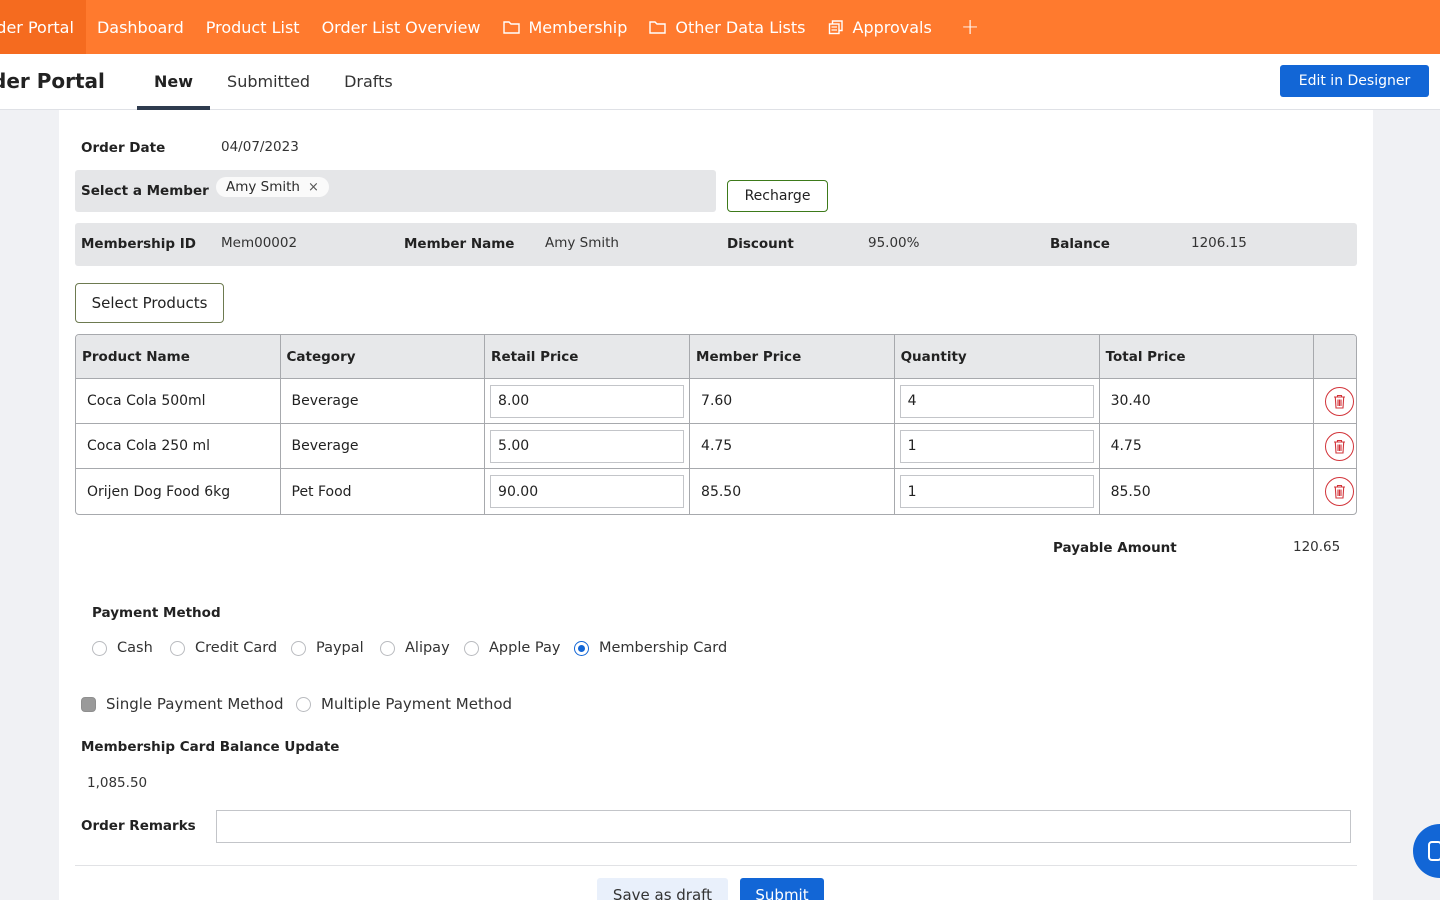 Image resolution: width=1440 pixels, height=900 pixels. Describe the element at coordinates (182, 704) in the screenshot. I see `payment-type-single: Single Payment Method` at that location.